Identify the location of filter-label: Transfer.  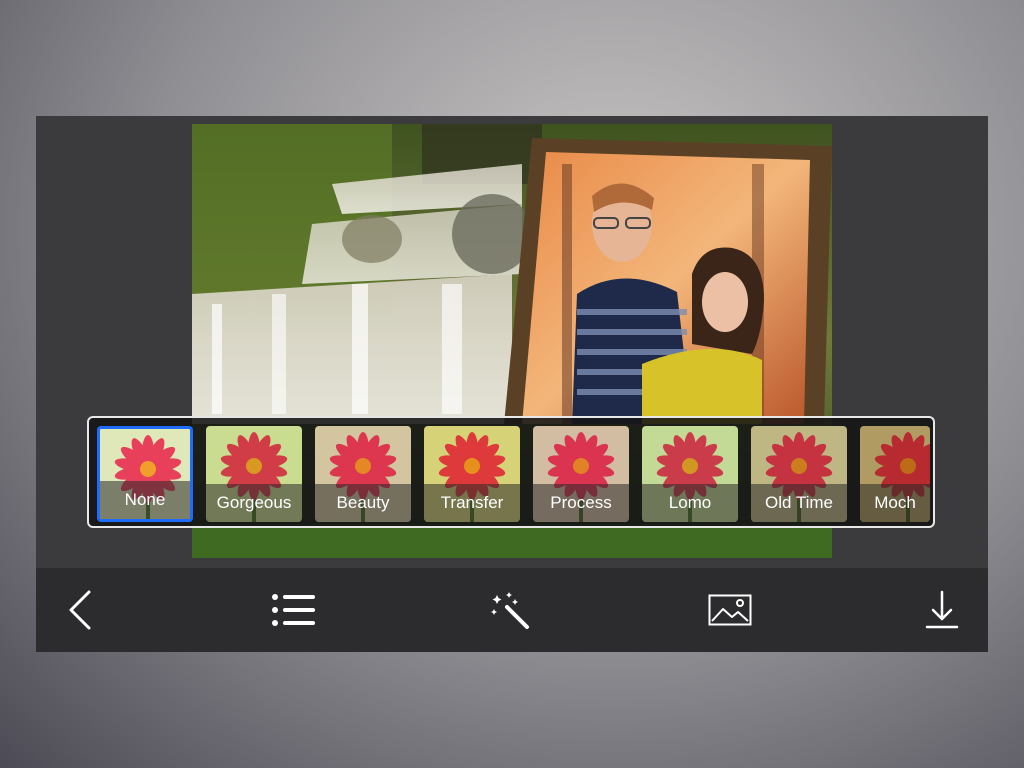
(472, 503).